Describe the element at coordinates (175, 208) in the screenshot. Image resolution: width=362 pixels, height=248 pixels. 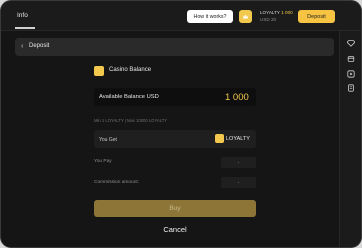
I see `buy-button: Buy` at that location.